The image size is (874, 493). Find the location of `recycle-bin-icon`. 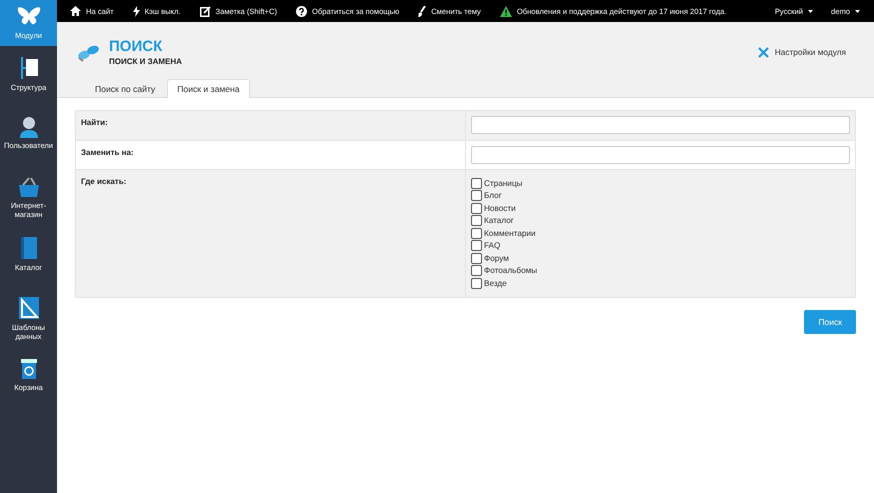

recycle-bin-icon is located at coordinates (29, 369).